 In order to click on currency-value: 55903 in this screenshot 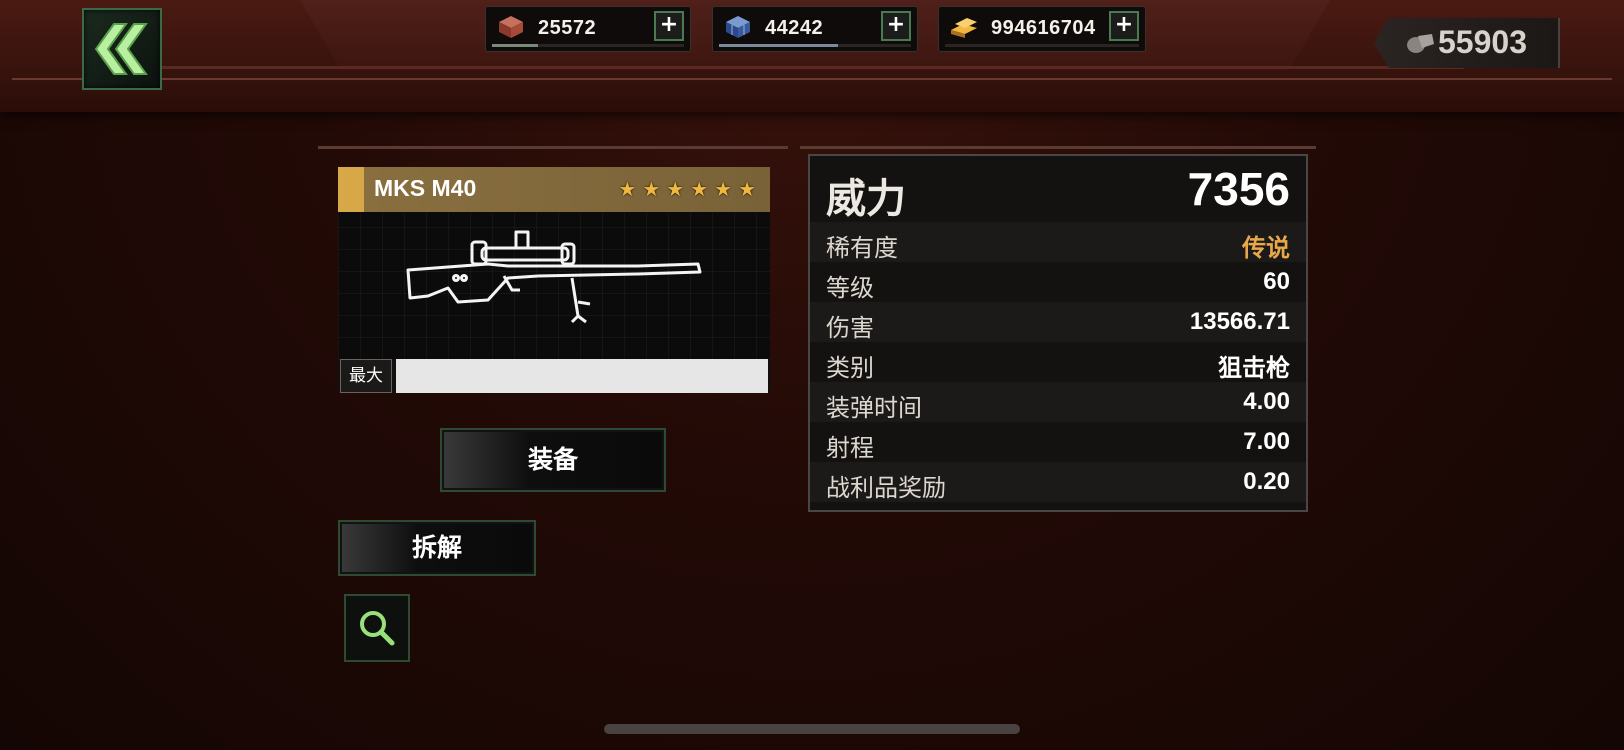, I will do `click(1482, 42)`.